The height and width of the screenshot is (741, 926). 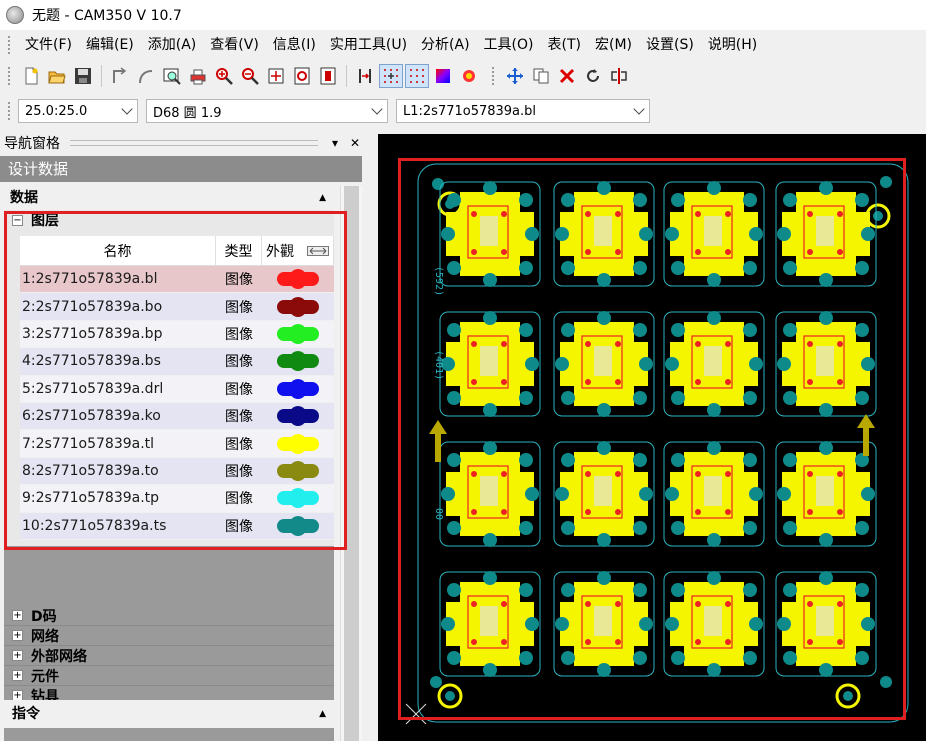 I want to click on open-folder-icon, so click(x=57, y=76).